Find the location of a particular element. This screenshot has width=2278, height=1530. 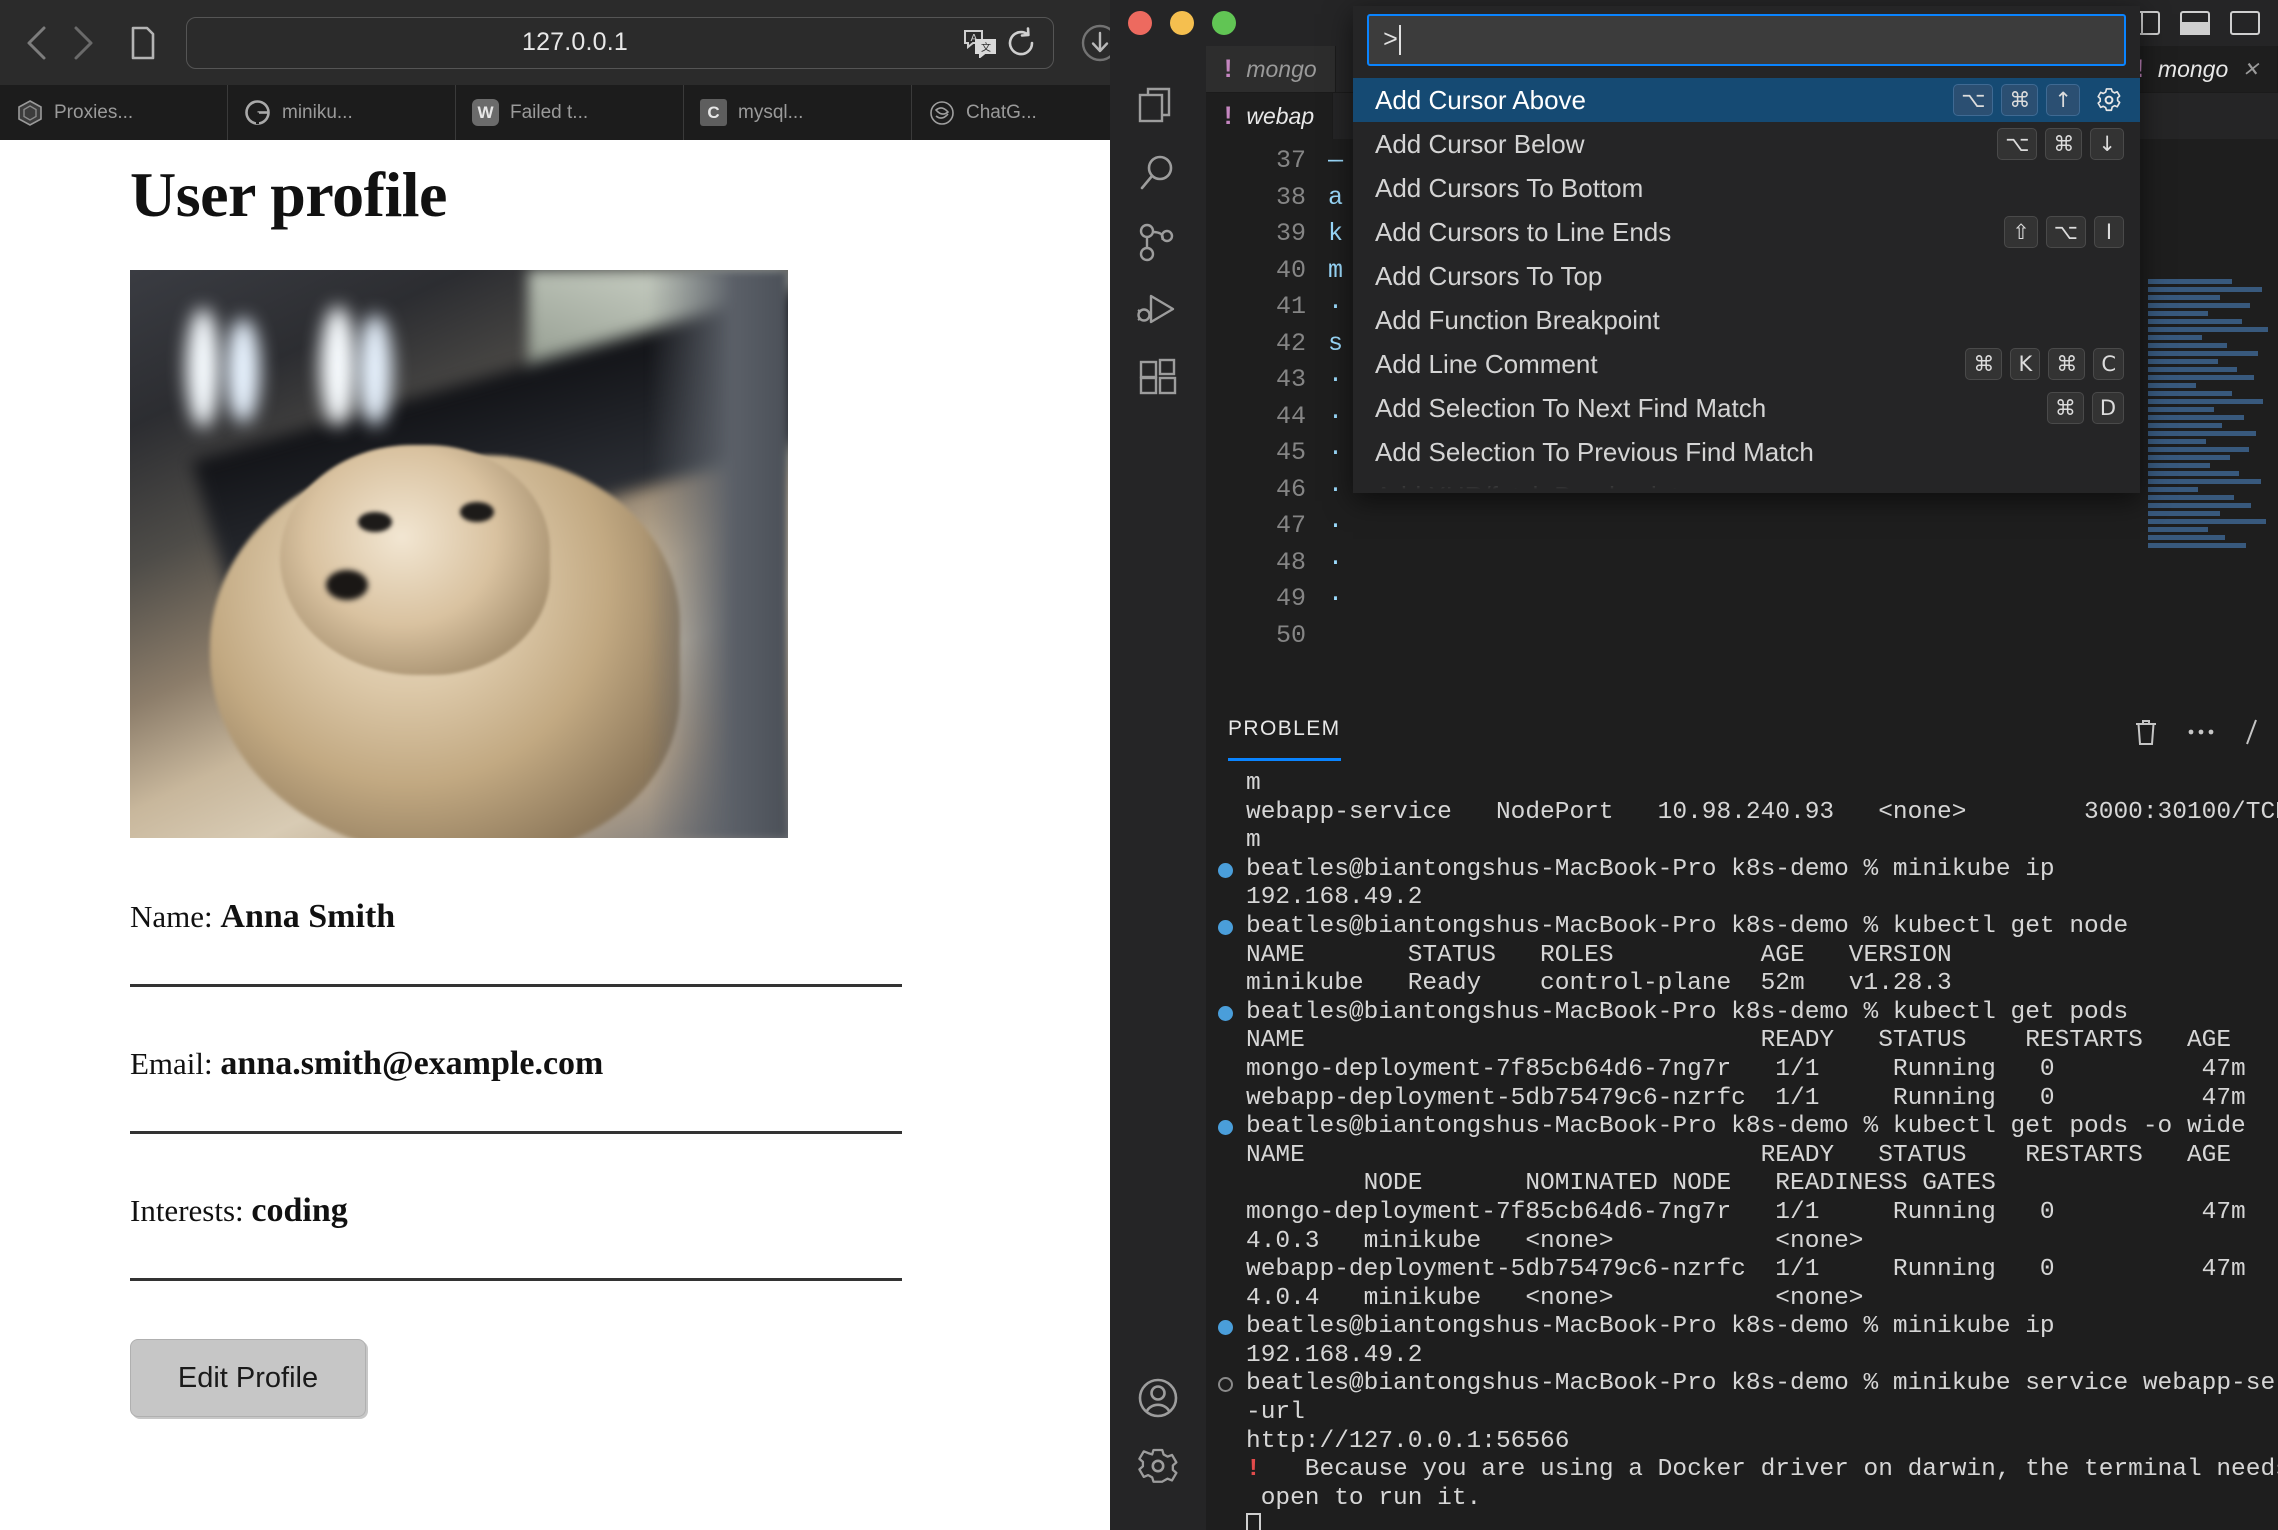

key-cap: ⌘ is located at coordinates (1984, 364).